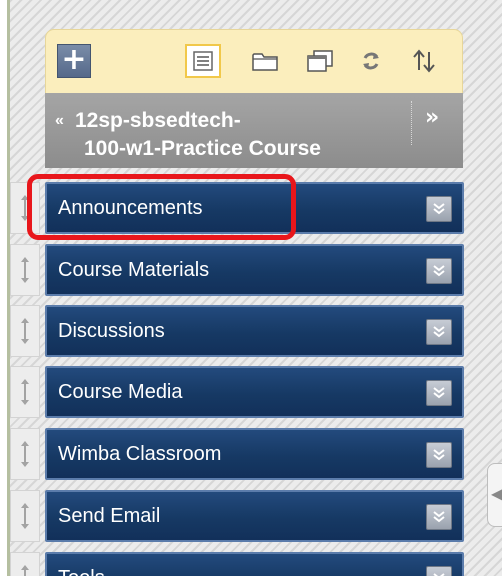 The height and width of the screenshot is (576, 502). I want to click on expand-menu-button: », so click(432, 117).